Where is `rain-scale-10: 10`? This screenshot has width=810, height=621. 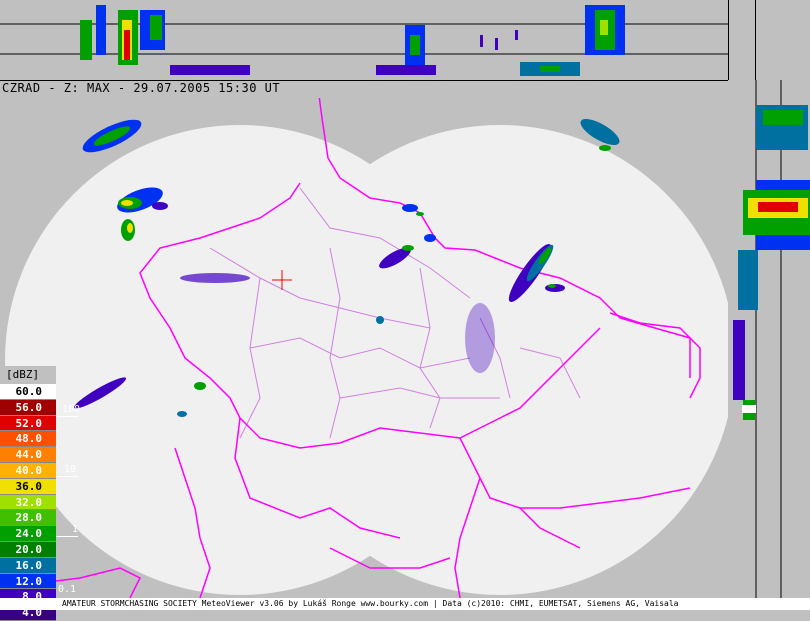
rain-scale-10: 10 is located at coordinates (70, 469).